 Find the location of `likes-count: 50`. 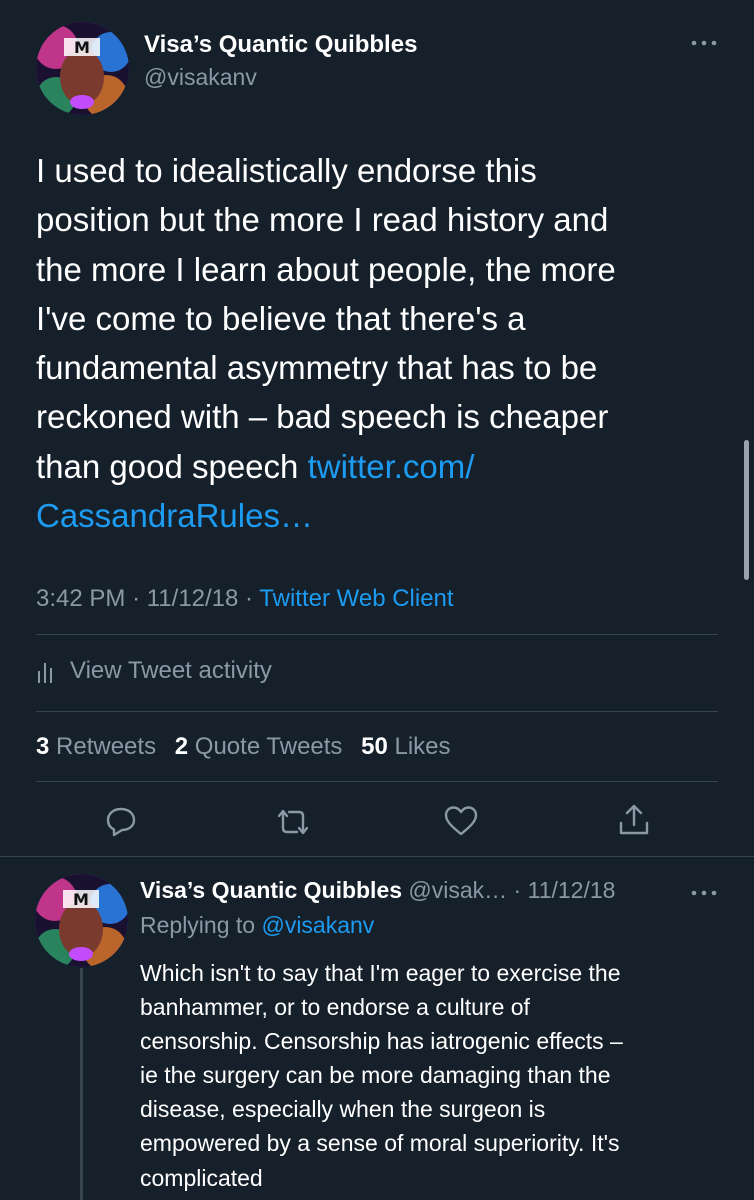

likes-count: 50 is located at coordinates (374, 746).